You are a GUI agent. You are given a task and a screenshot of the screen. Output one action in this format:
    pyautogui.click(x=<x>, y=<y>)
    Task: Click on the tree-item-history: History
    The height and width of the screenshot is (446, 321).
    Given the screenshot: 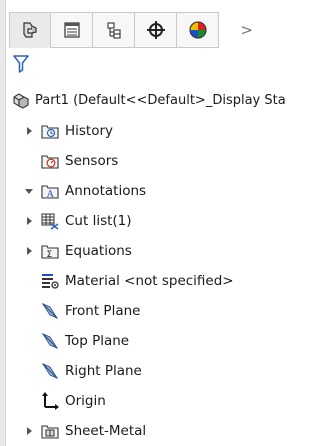 What is the action you would take?
    pyautogui.click(x=69, y=131)
    